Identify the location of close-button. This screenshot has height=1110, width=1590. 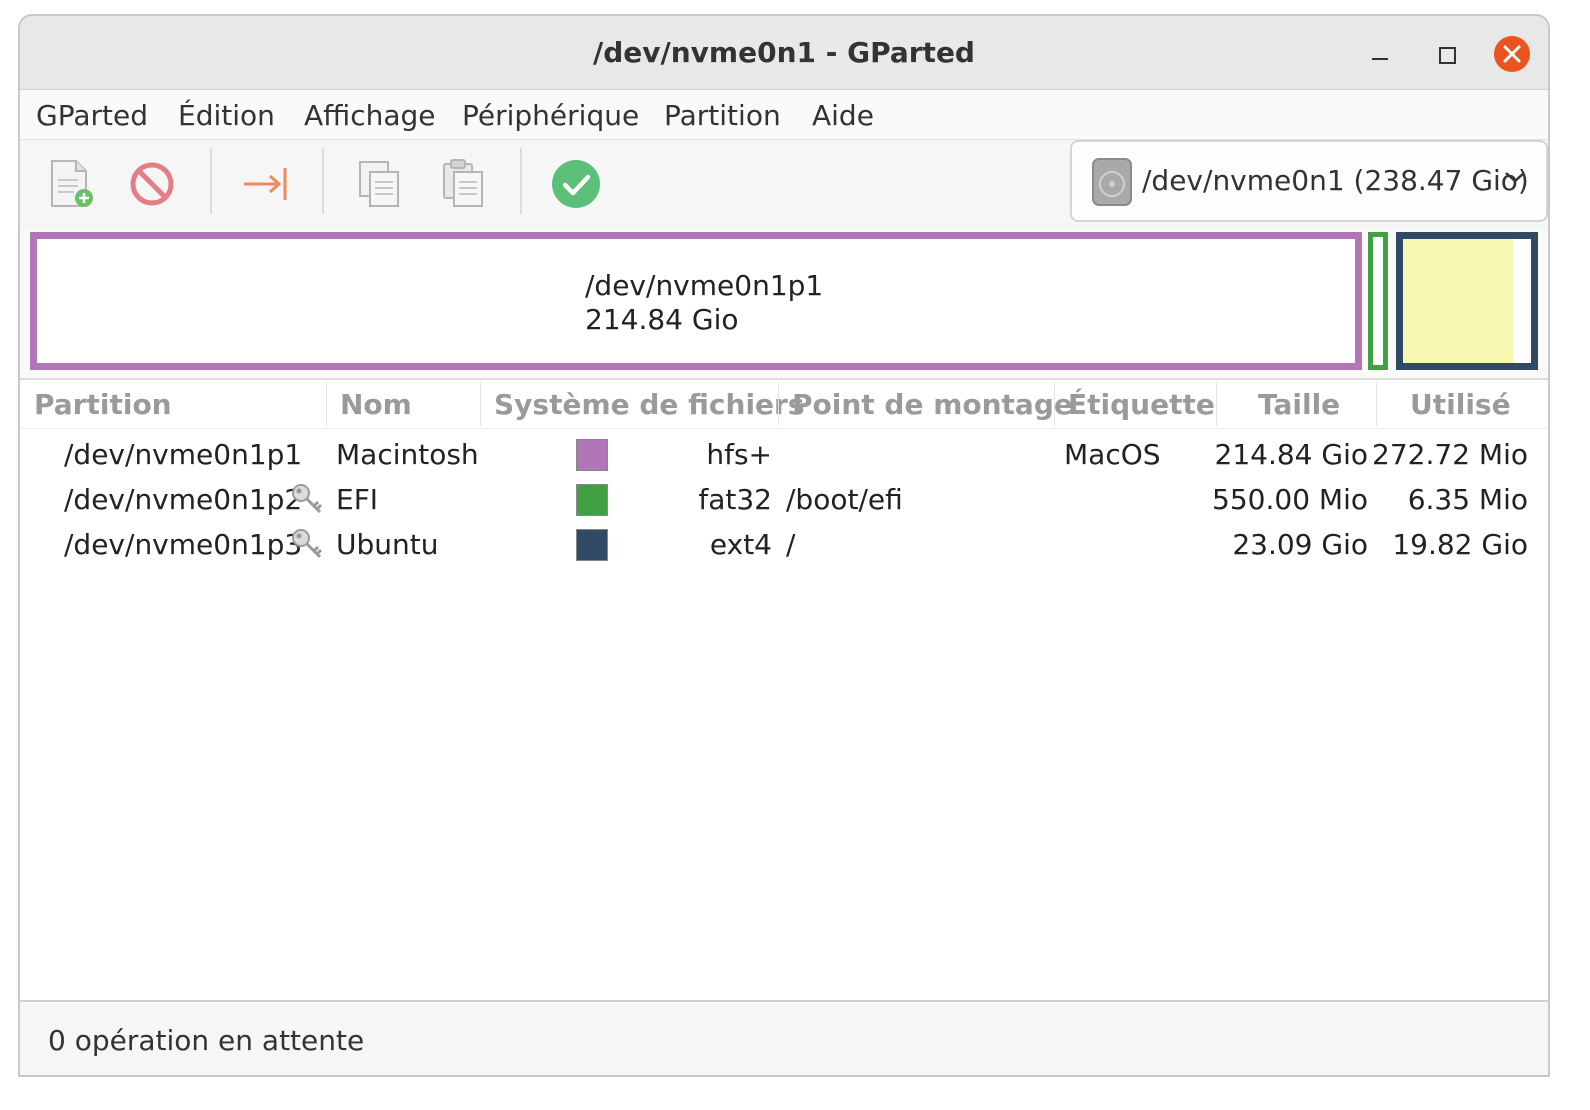
(1512, 54).